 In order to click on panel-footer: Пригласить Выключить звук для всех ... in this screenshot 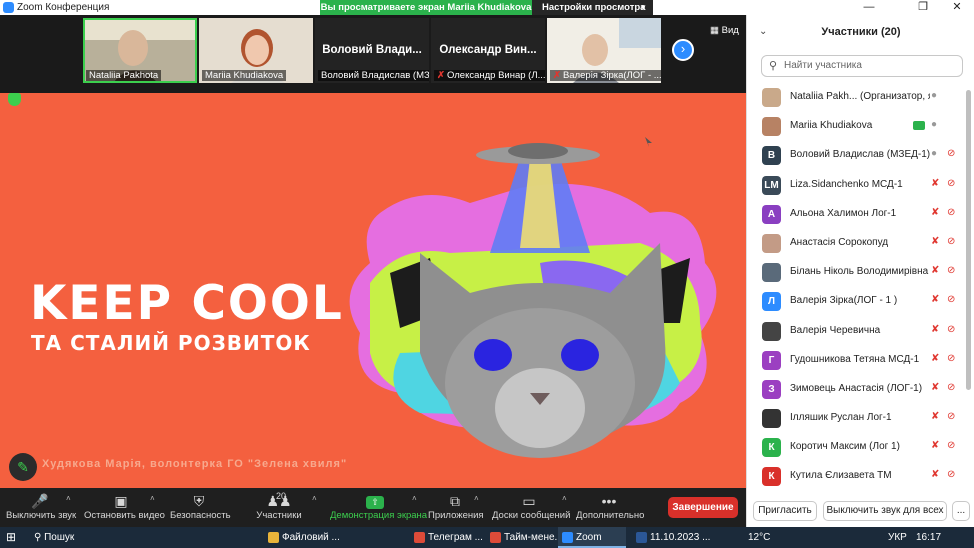, I will do `click(860, 512)`.